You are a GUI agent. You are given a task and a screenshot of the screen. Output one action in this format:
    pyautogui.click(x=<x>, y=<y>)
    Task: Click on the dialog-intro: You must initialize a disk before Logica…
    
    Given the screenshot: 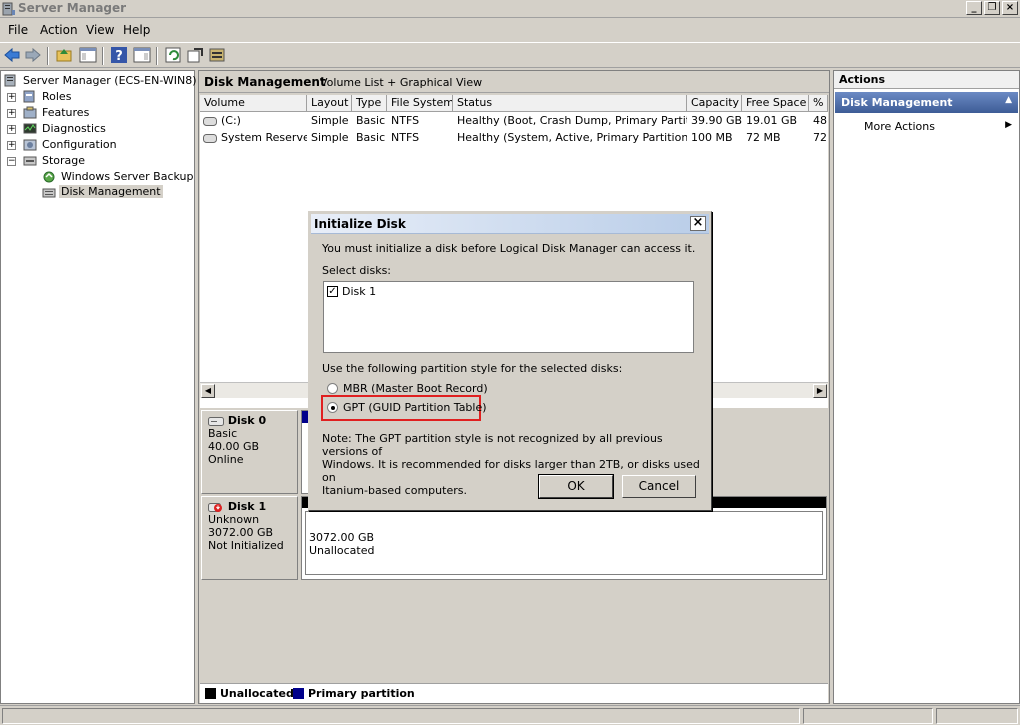 What is the action you would take?
    pyautogui.click(x=509, y=248)
    